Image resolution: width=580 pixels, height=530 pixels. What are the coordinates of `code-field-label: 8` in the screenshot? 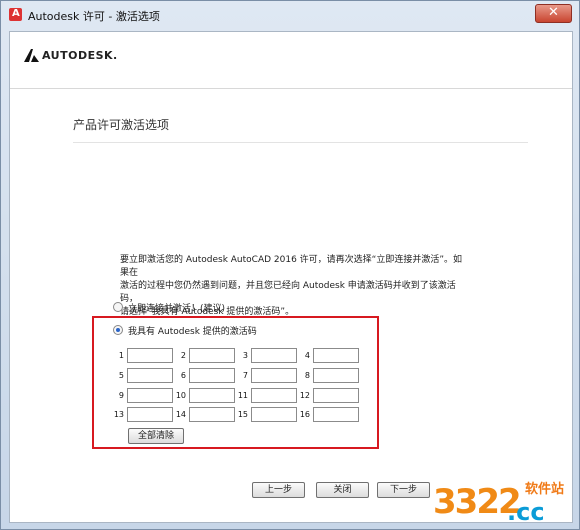 It's located at (307, 375).